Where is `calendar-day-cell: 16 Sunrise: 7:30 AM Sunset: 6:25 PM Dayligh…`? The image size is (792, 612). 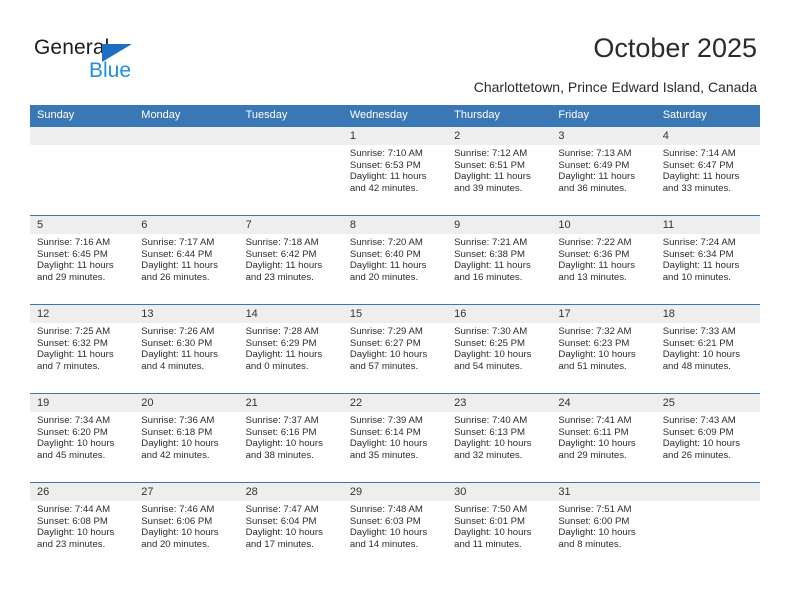
calendar-day-cell: 16 Sunrise: 7:30 AM Sunset: 6:25 PM Dayligh… is located at coordinates (499, 349).